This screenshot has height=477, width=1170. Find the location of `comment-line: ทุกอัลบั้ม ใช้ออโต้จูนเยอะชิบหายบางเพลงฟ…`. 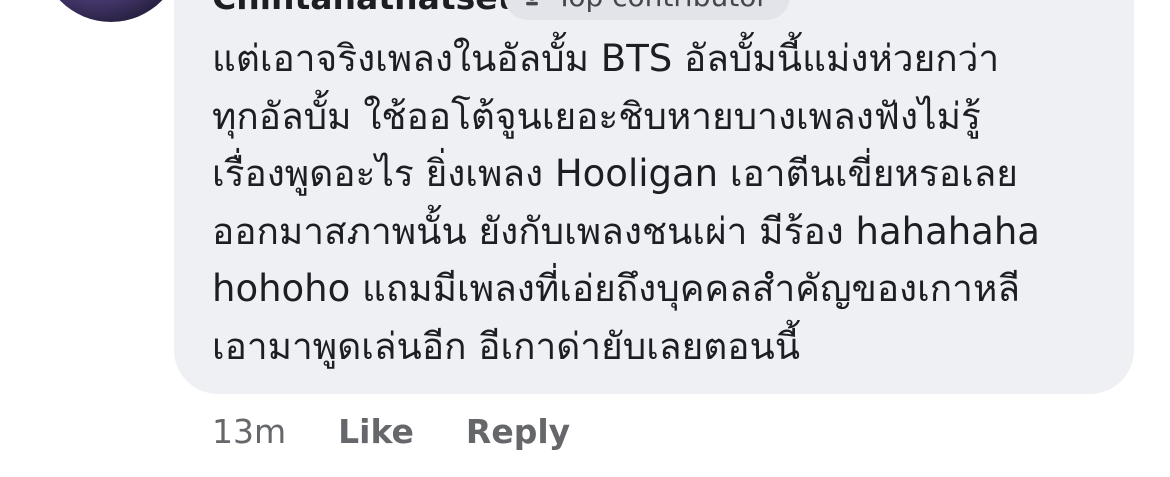

comment-line: ทุกอัลบั้ม ใช้ออโต้จูนเยอะชิบหายบางเพลงฟ… is located at coordinates (596, 116).